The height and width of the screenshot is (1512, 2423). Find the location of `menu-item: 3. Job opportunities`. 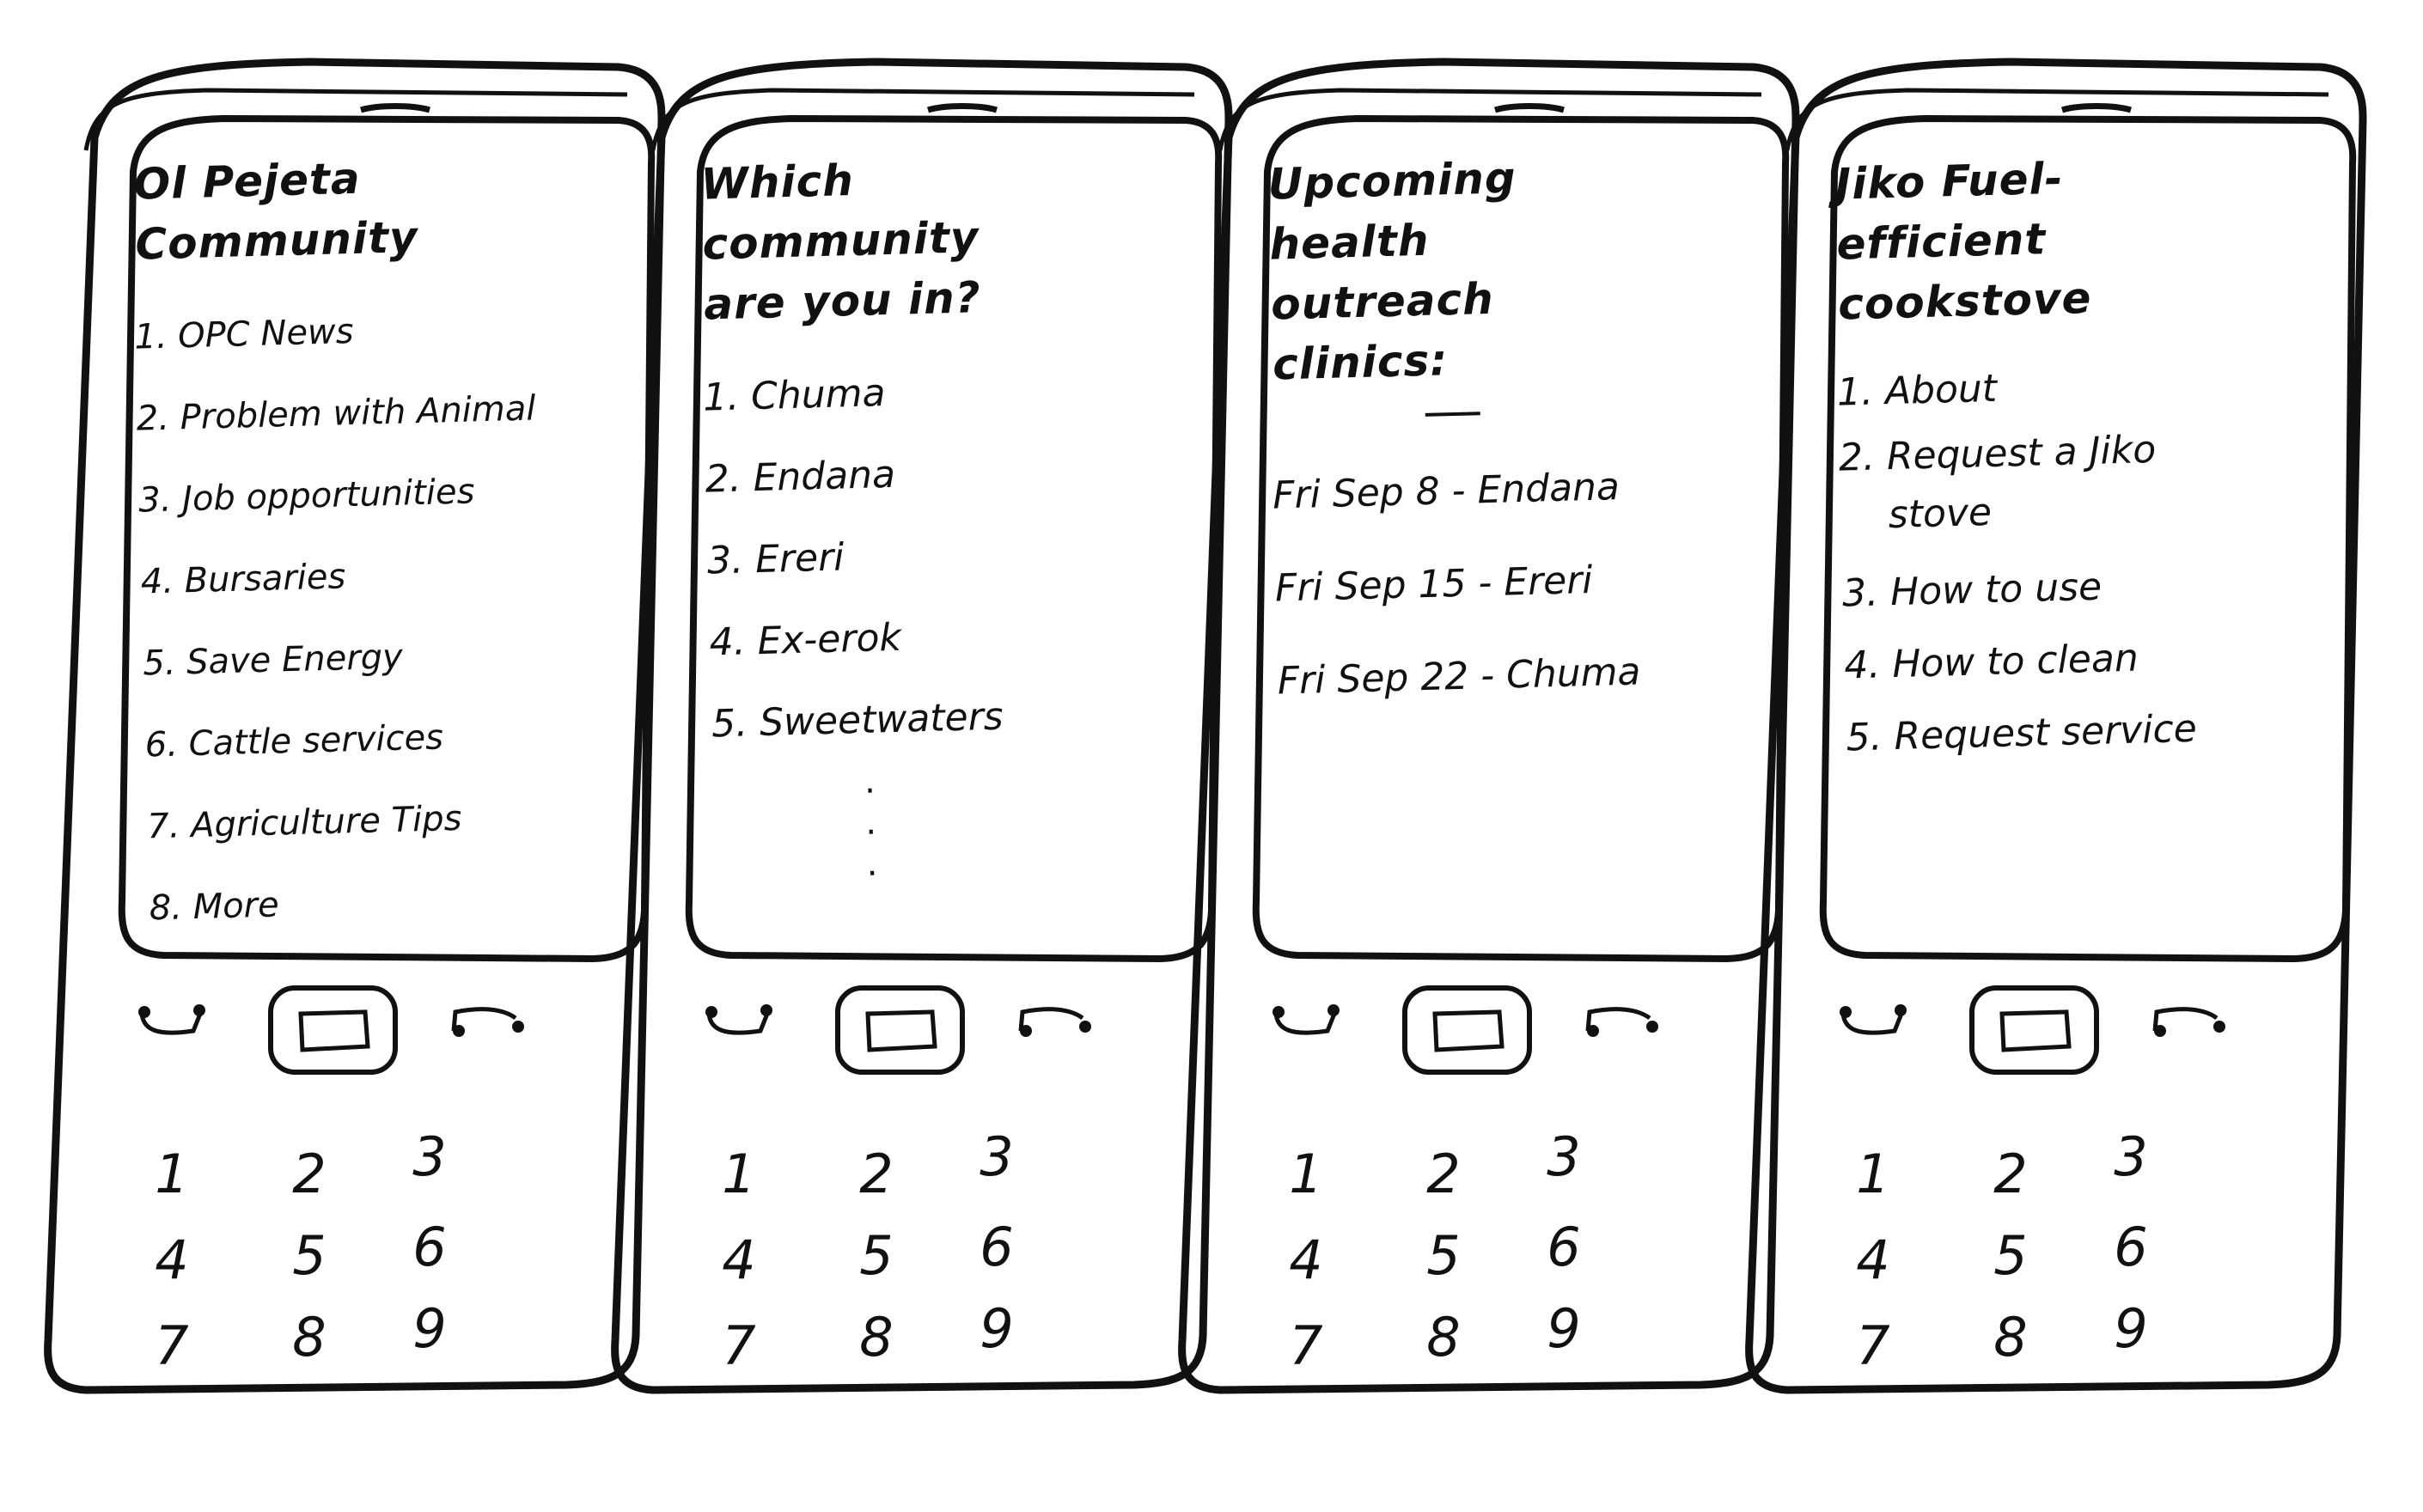

menu-item: 3. Job opportunities is located at coordinates (323, 496).